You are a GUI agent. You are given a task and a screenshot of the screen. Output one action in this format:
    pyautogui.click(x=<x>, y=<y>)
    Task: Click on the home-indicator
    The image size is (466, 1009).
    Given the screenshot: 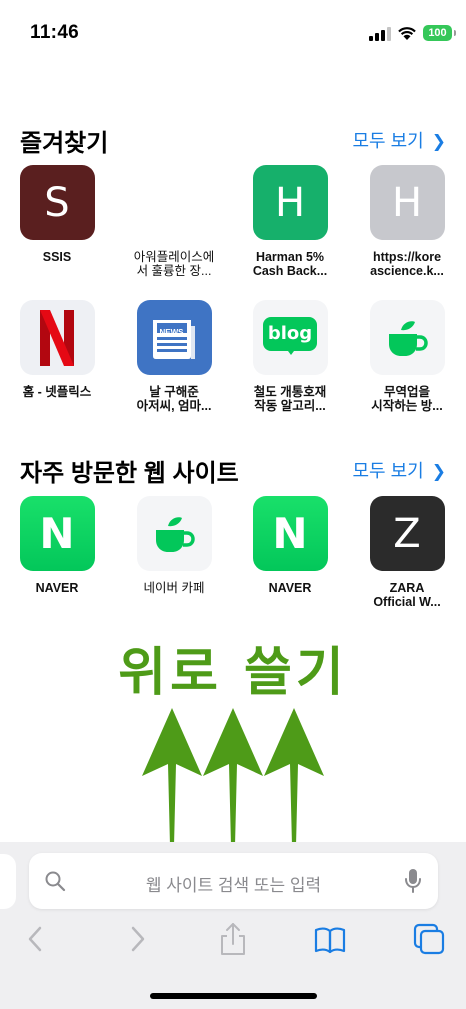 What is the action you would take?
    pyautogui.click(x=233, y=996)
    